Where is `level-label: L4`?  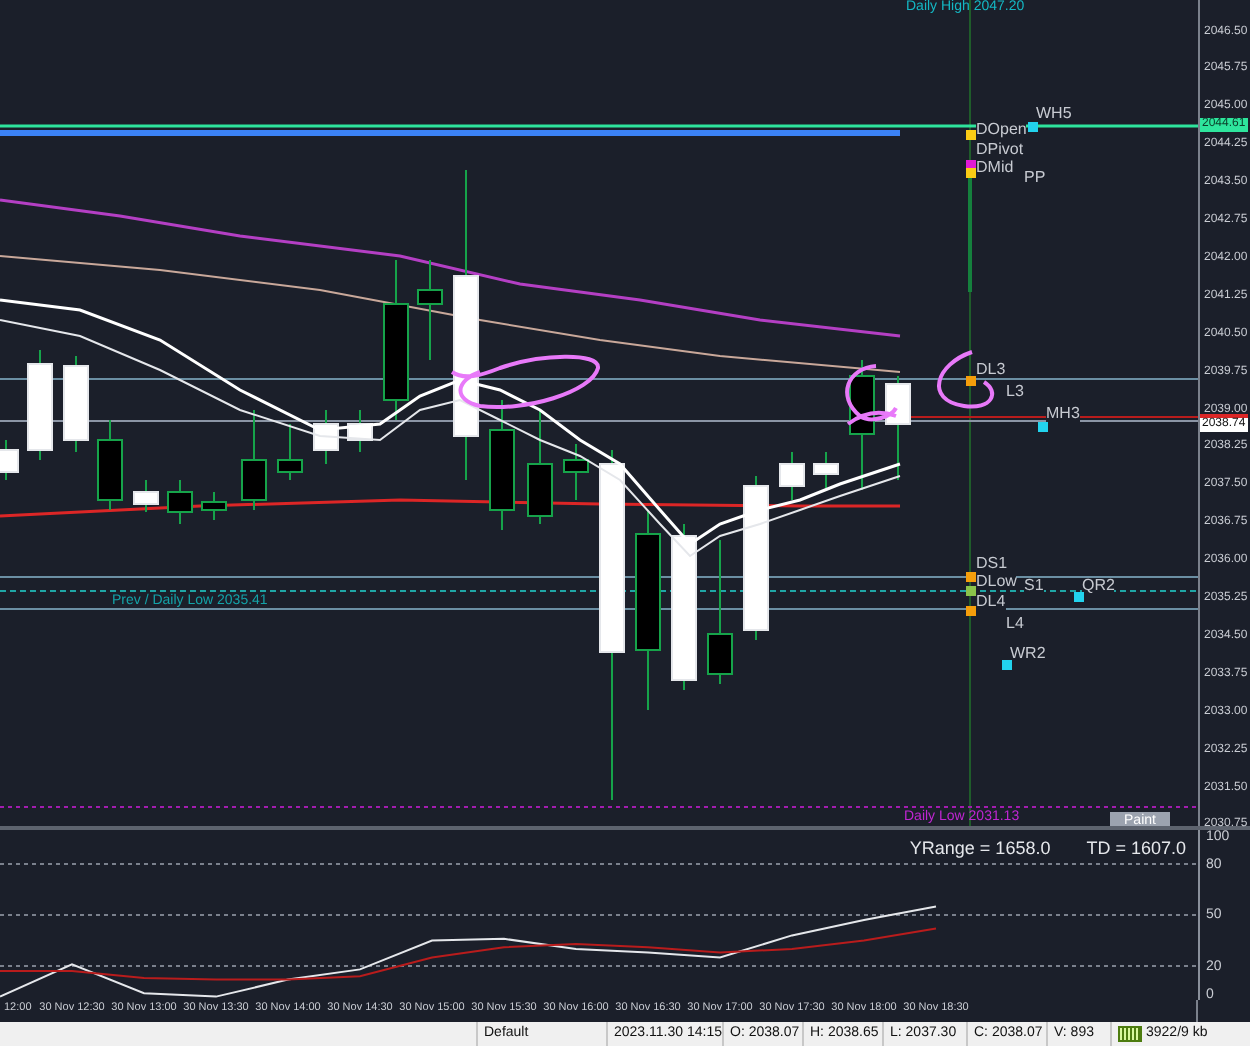 level-label: L4 is located at coordinates (1015, 624).